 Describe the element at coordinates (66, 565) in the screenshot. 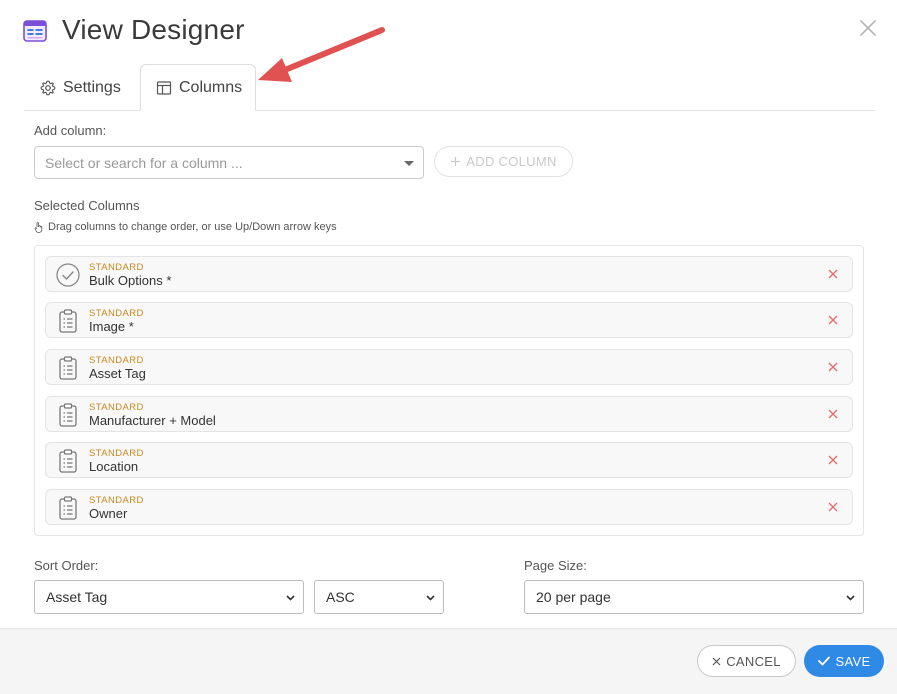

I see `sort-order-label: Sort Order:` at that location.